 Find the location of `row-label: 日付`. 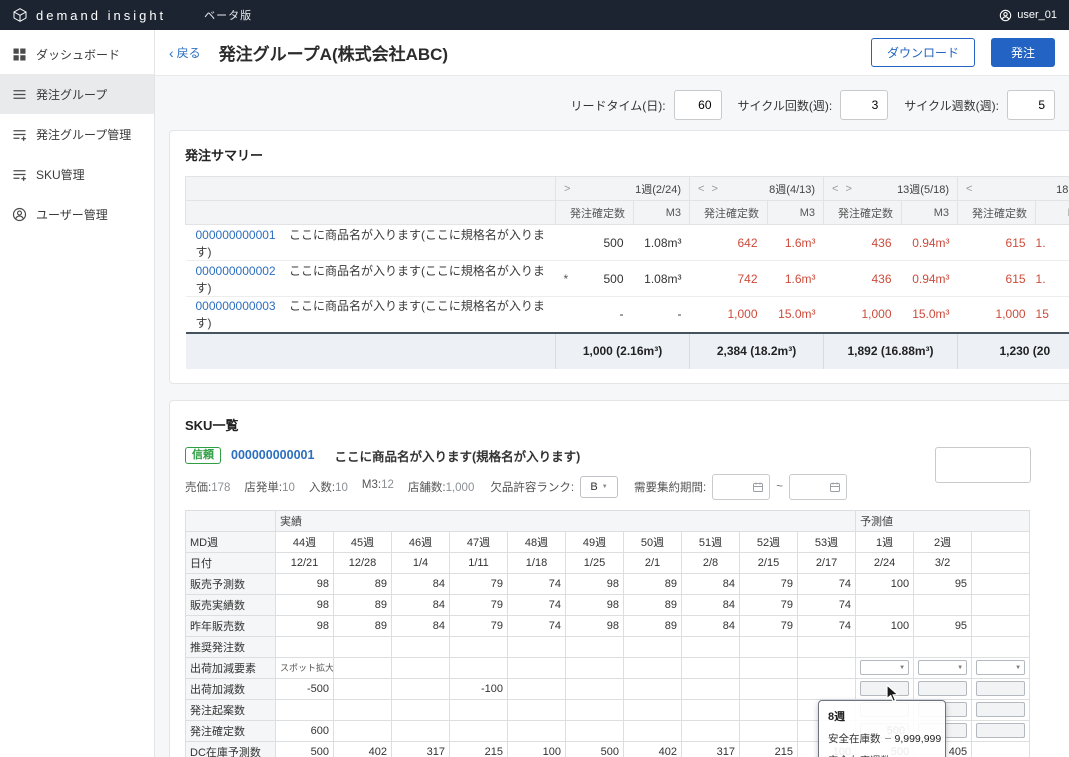

row-label: 日付 is located at coordinates (230, 562).